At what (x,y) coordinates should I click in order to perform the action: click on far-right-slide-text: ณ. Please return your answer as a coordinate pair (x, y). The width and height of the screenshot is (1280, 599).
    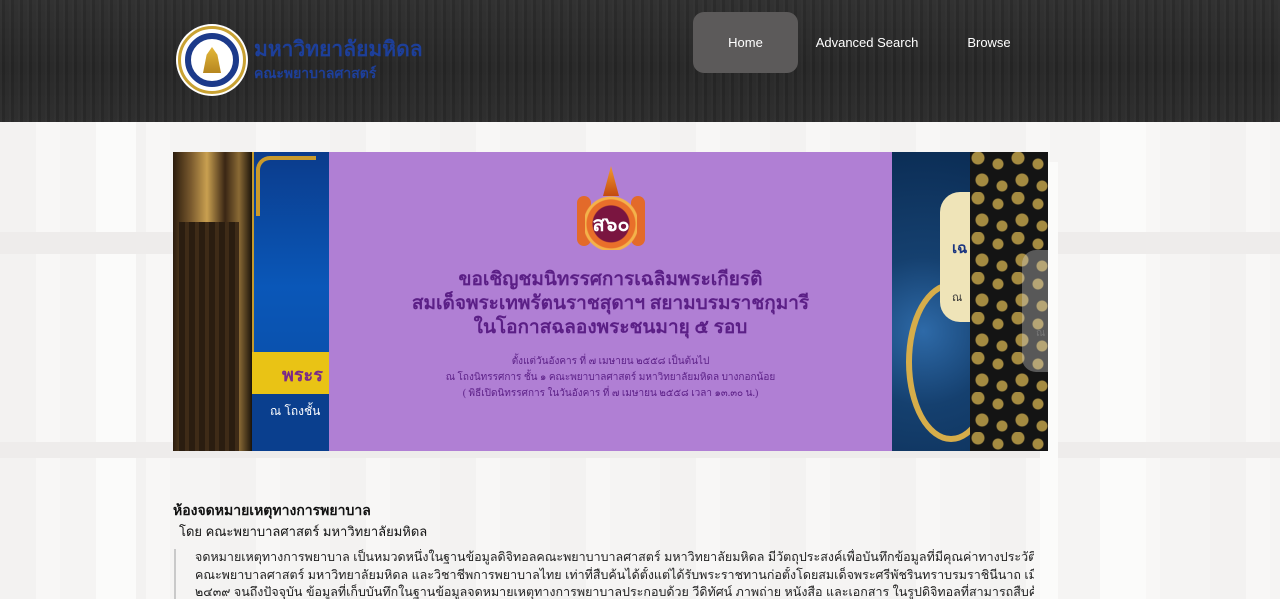
    Looking at the image, I should click on (1041, 333).